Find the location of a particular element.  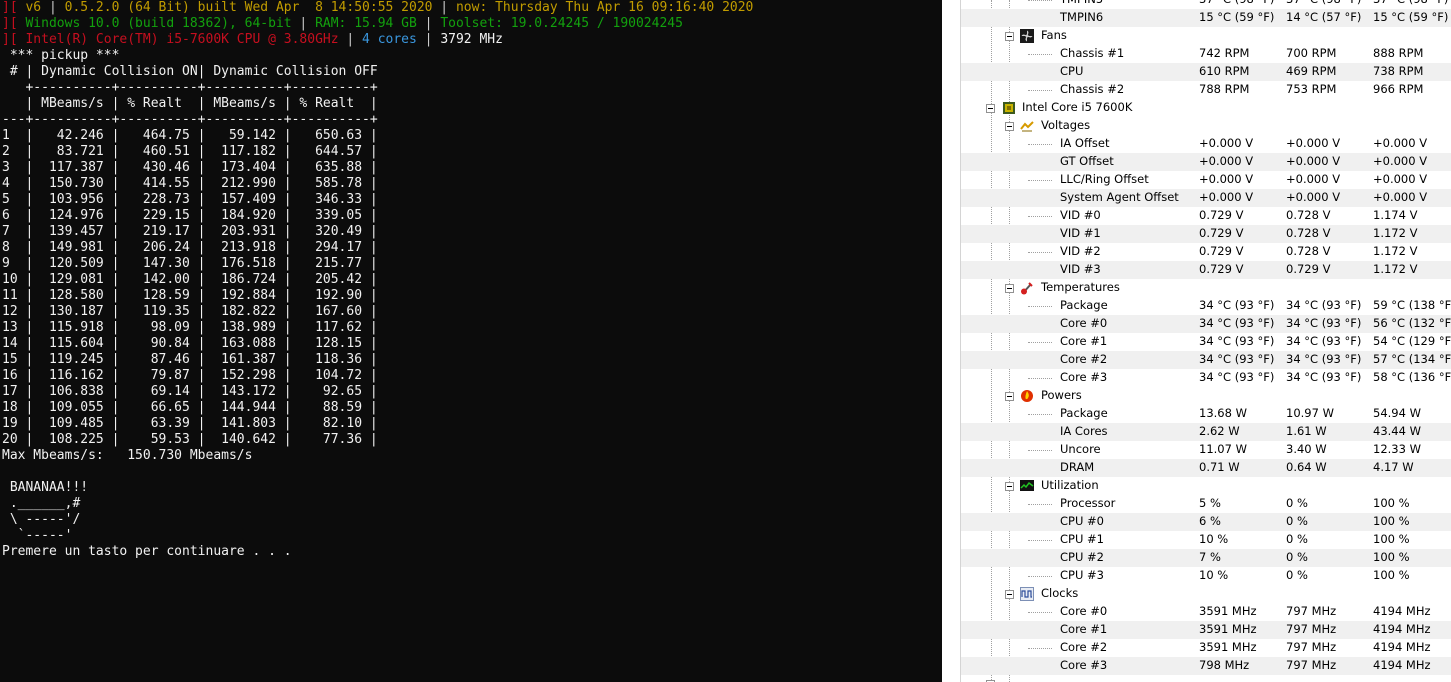

sensor-value-maximum: 57 °C (134 °F) is located at coordinates (1412, 359).